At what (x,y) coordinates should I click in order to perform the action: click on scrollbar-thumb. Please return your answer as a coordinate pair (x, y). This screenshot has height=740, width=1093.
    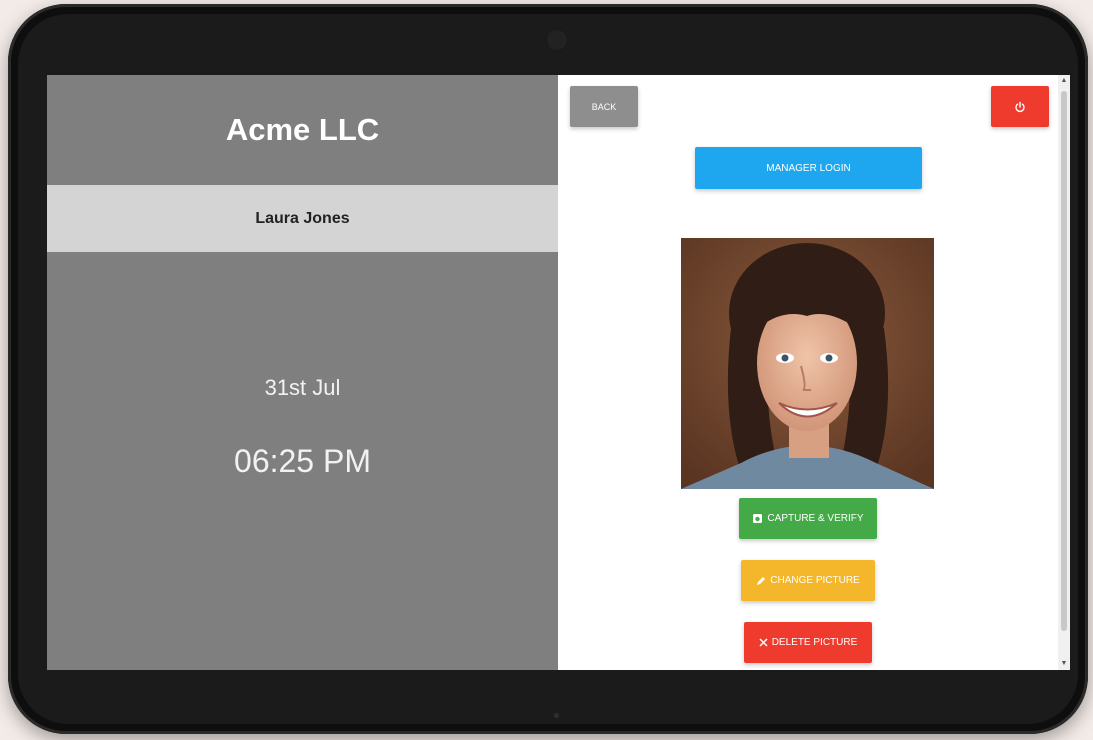
    Looking at the image, I should click on (1064, 361).